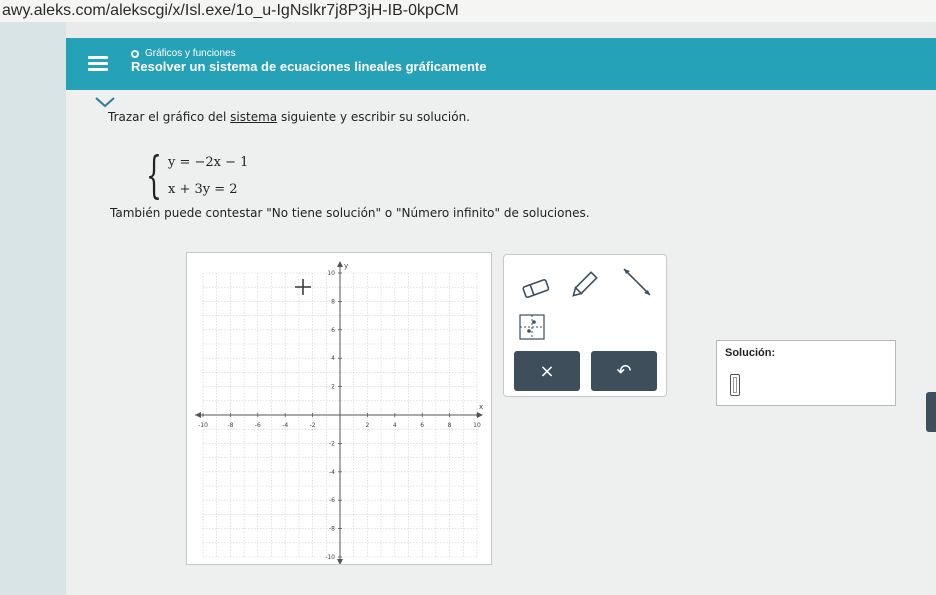 Image resolution: width=936 pixels, height=595 pixels. Describe the element at coordinates (395, 425) in the screenshot. I see `x-tick-label: 4` at that location.